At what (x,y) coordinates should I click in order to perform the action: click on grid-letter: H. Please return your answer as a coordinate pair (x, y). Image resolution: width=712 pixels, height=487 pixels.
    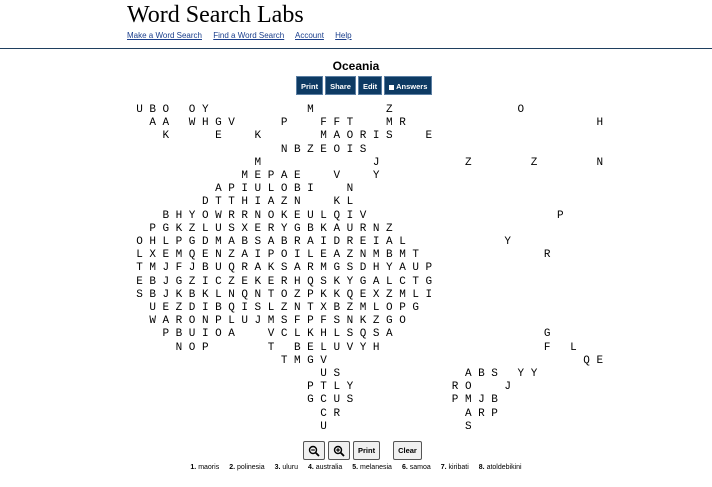
    Looking at the image, I should click on (376, 348).